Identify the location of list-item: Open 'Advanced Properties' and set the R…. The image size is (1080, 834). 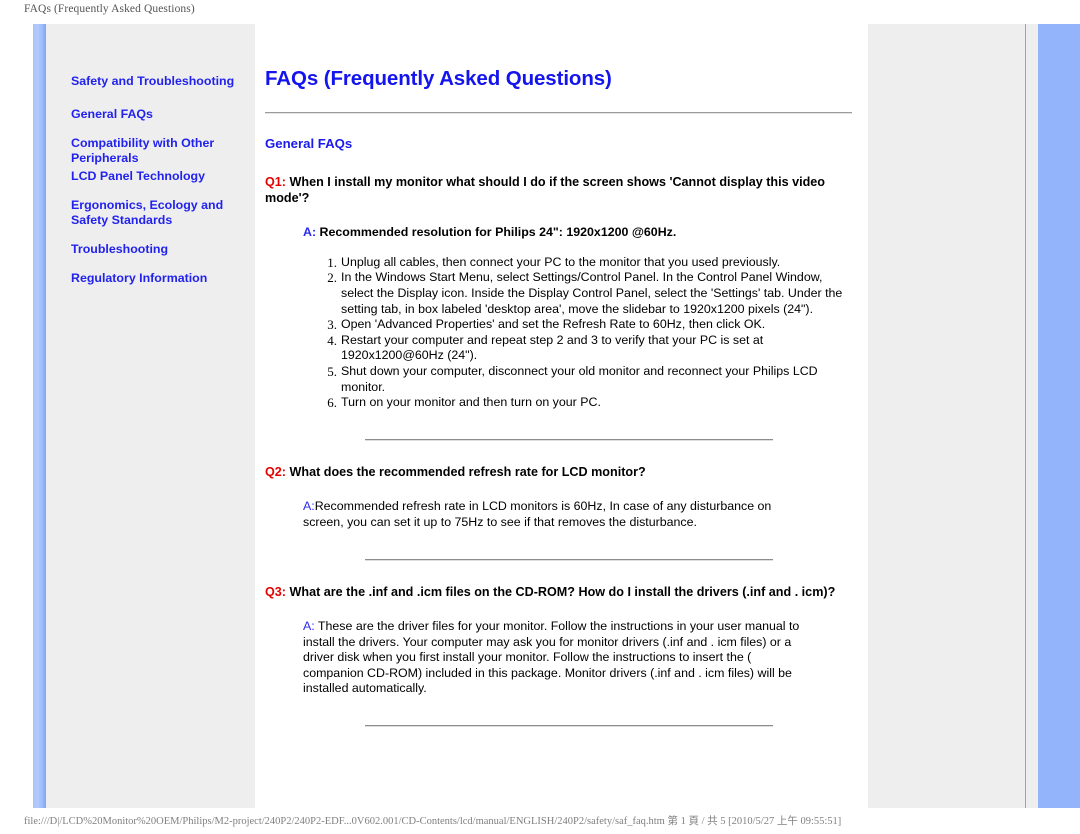
(541, 324).